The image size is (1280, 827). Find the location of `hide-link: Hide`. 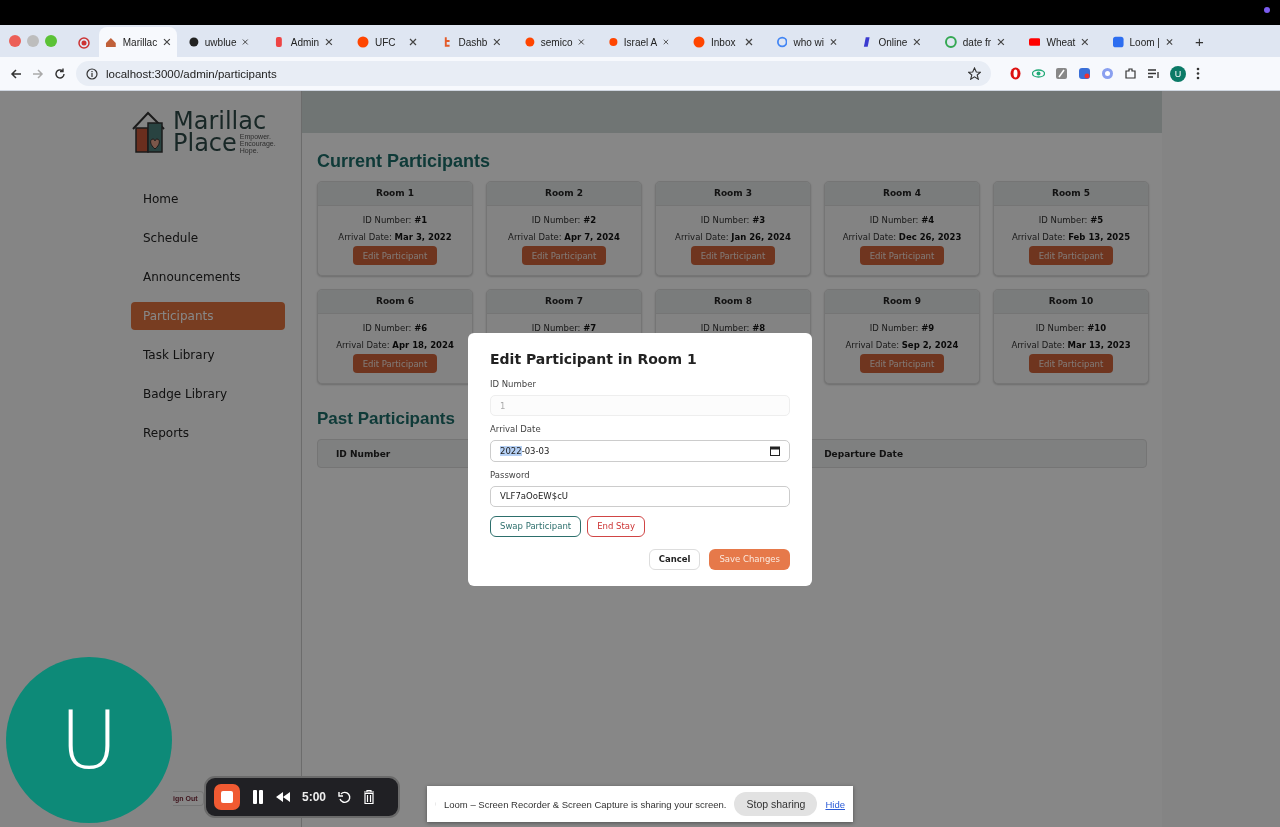

hide-link: Hide is located at coordinates (835, 804).